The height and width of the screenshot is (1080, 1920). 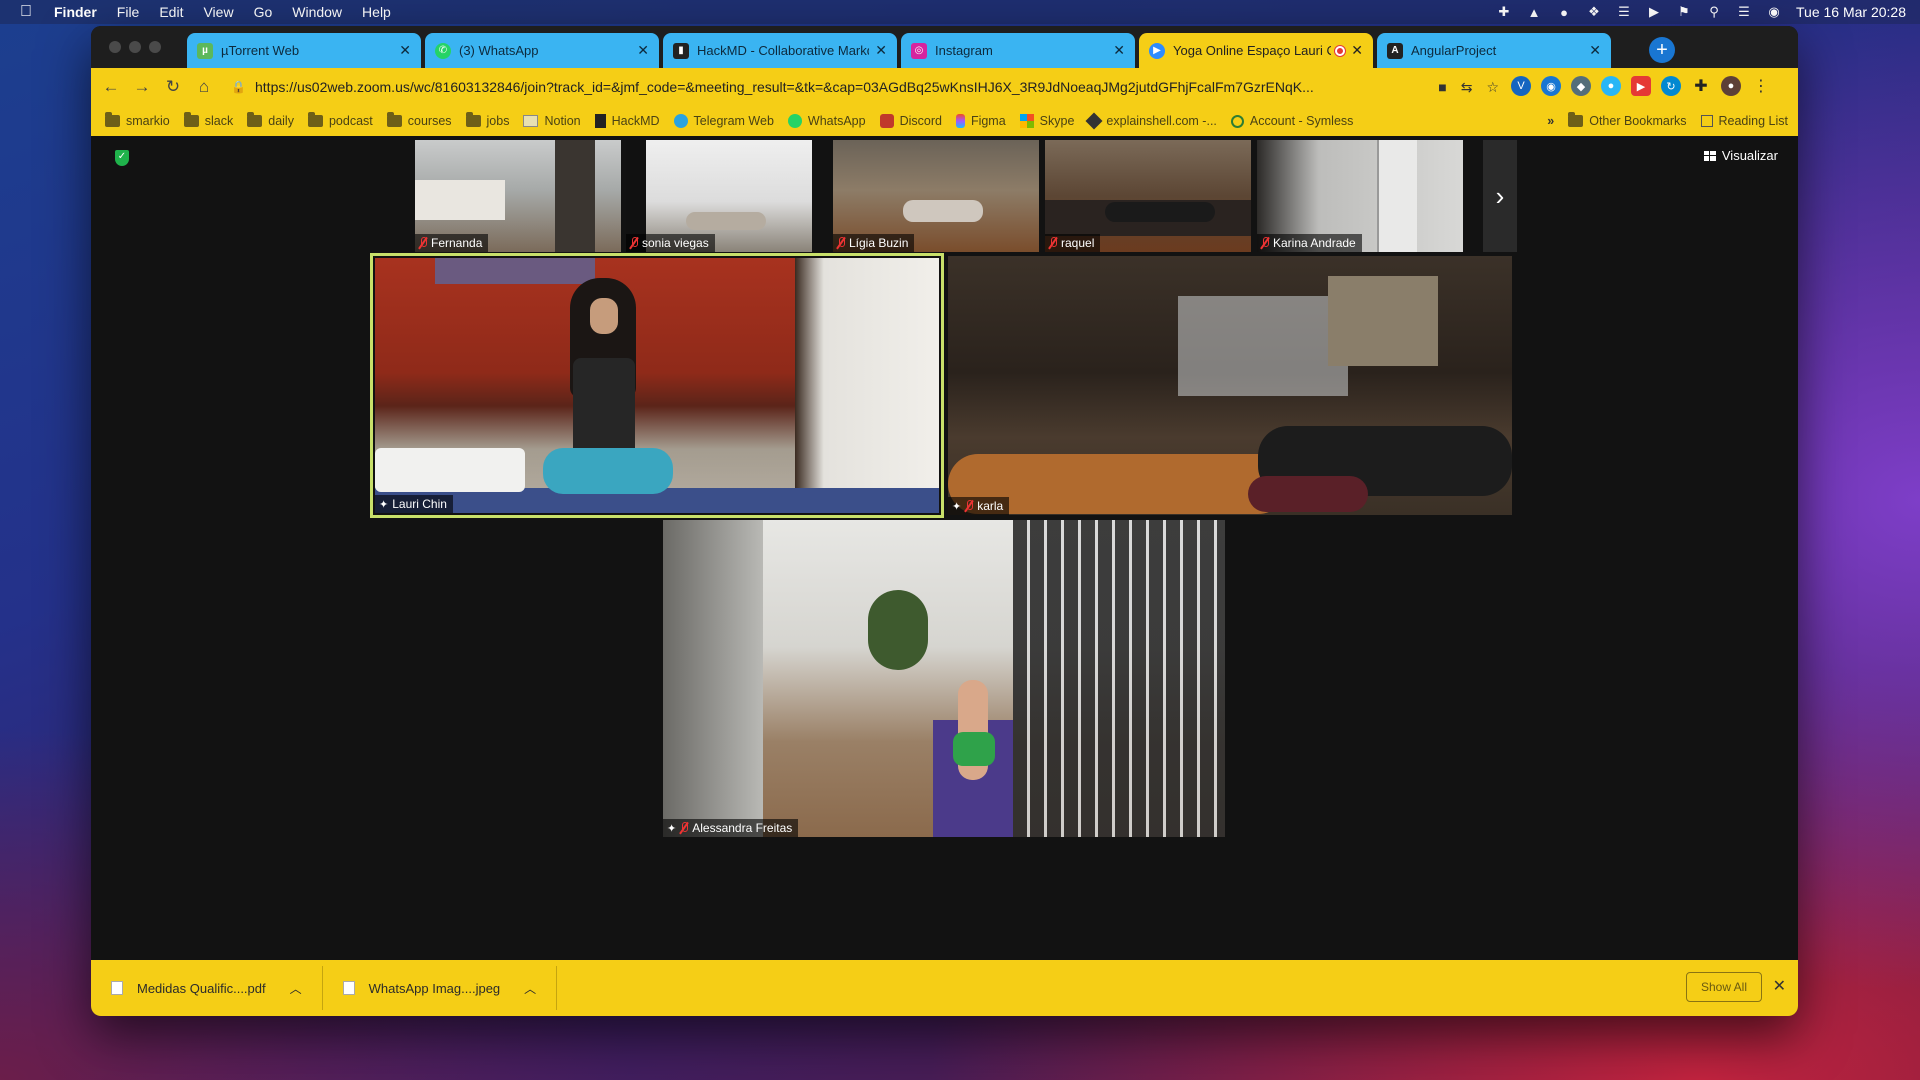 I want to click on tab-angular: A AngularProject ✕, so click(x=1494, y=50).